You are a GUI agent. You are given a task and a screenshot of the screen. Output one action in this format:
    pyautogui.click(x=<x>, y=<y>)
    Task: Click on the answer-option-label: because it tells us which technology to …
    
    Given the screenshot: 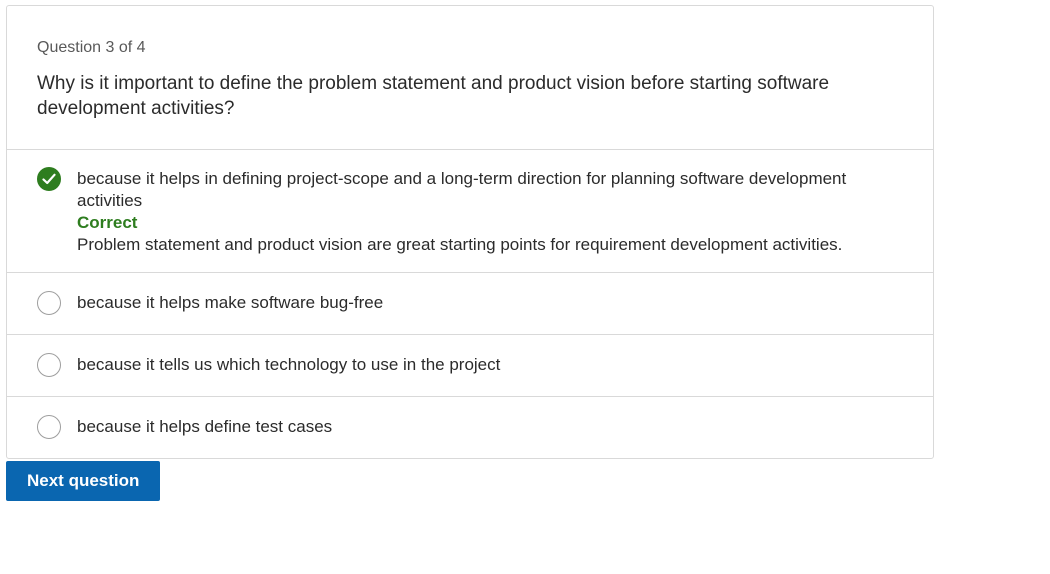 What is the action you would take?
    pyautogui.click(x=289, y=364)
    